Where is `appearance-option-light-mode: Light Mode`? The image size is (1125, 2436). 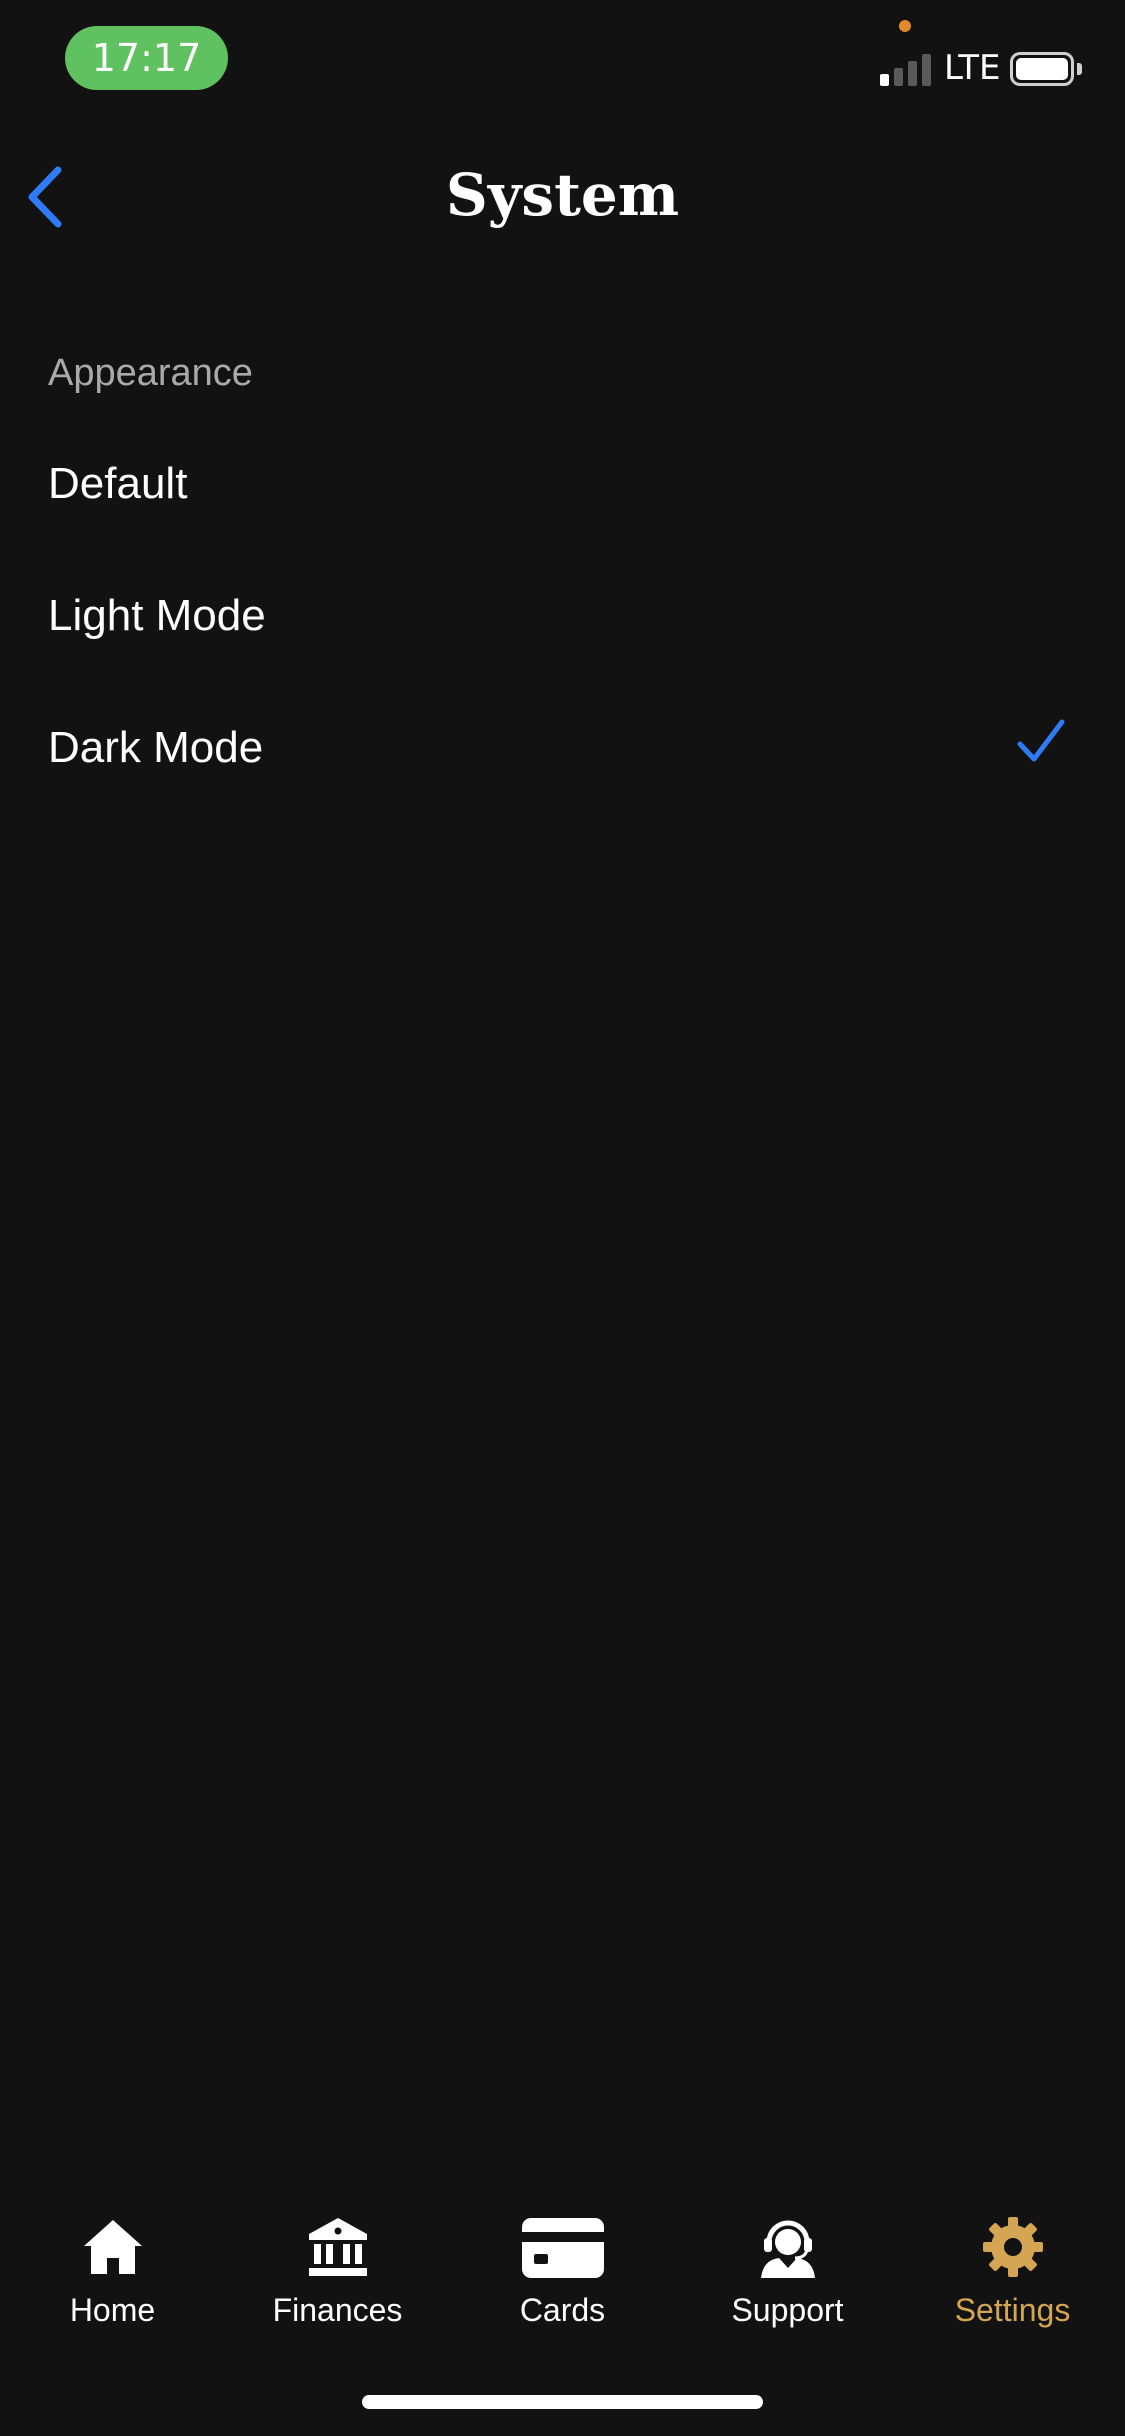
appearance-option-light-mode: Light Mode is located at coordinates (562, 612).